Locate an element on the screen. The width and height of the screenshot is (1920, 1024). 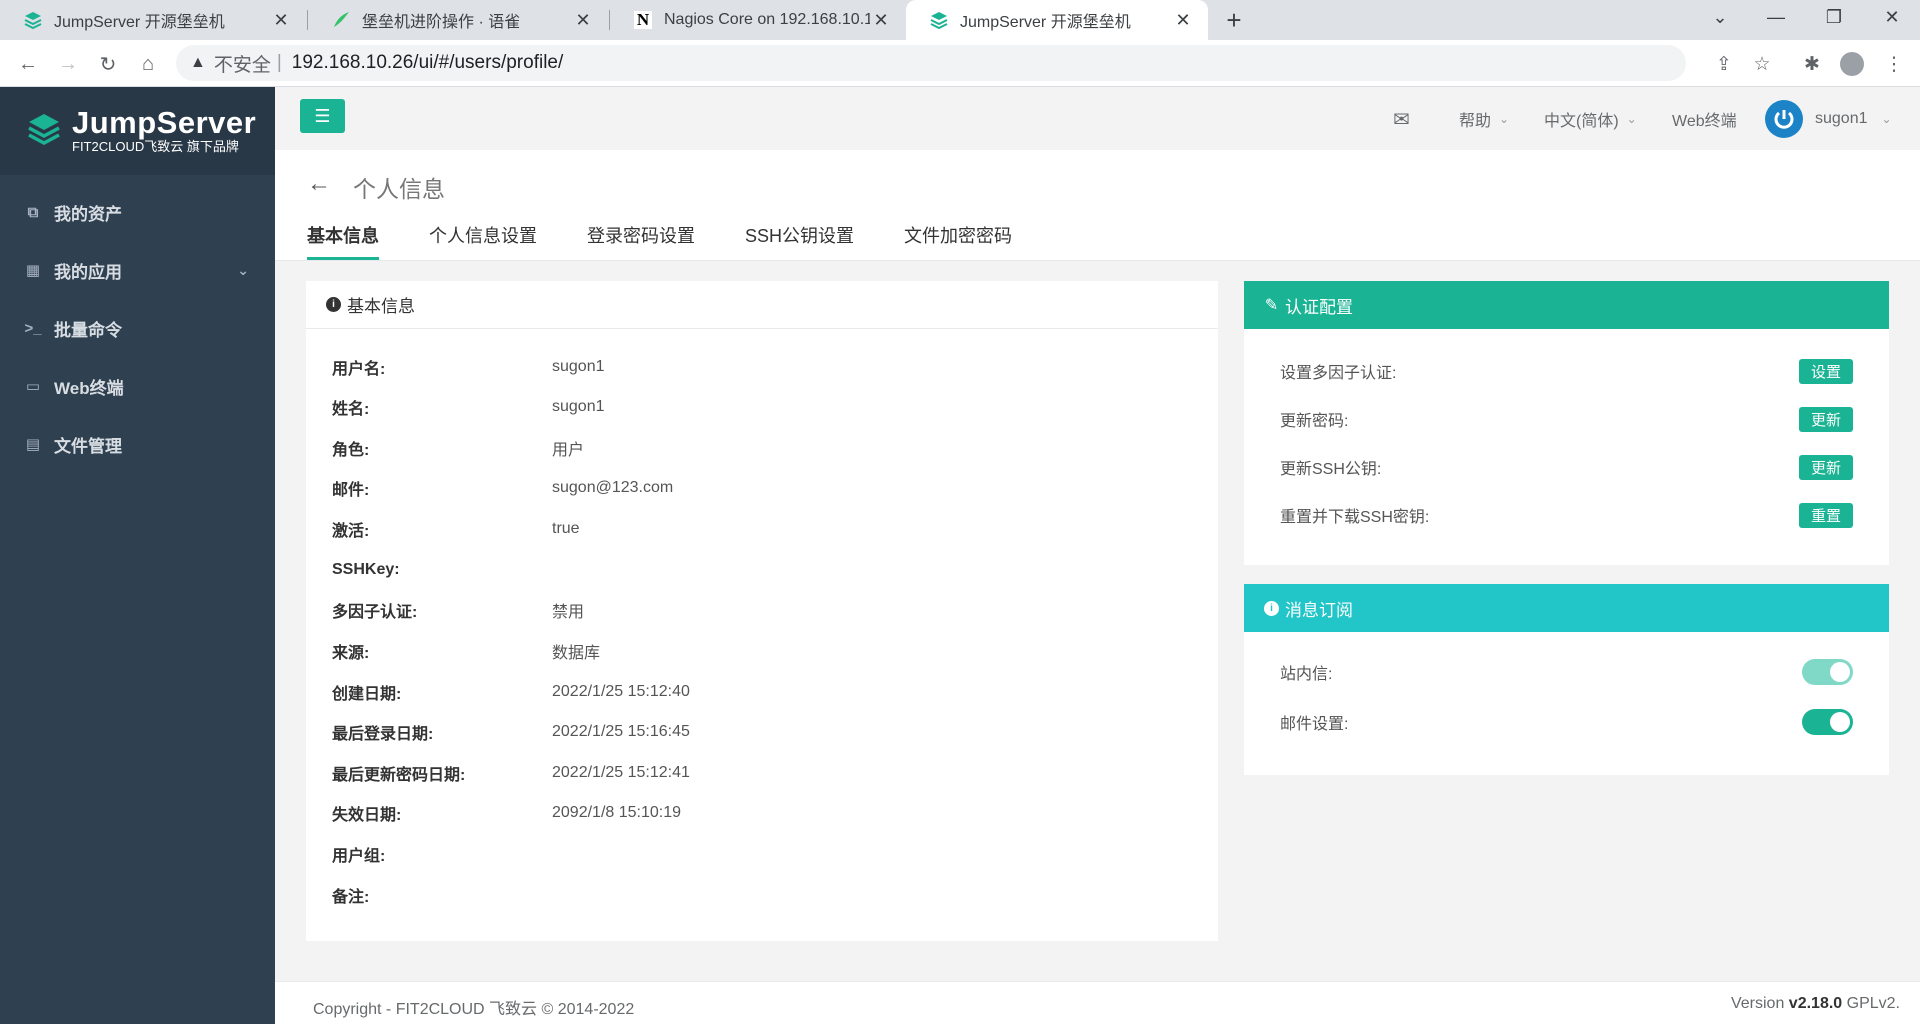
power-icon is located at coordinates (1784, 119).